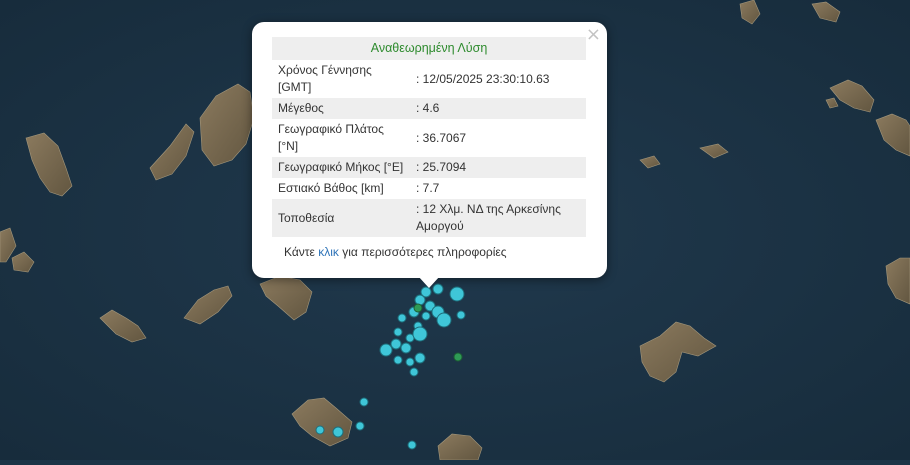 Image resolution: width=910 pixels, height=465 pixels. I want to click on table-row: Μέγεθος : 4.6, so click(429, 108).